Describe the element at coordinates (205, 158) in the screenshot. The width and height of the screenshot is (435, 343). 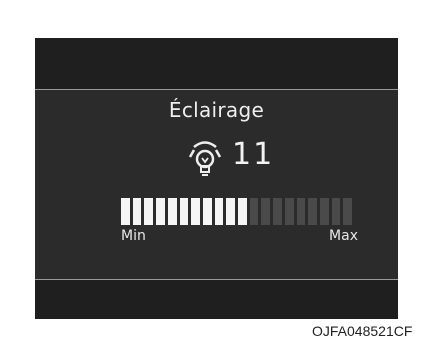
I see `illumination-icon` at that location.